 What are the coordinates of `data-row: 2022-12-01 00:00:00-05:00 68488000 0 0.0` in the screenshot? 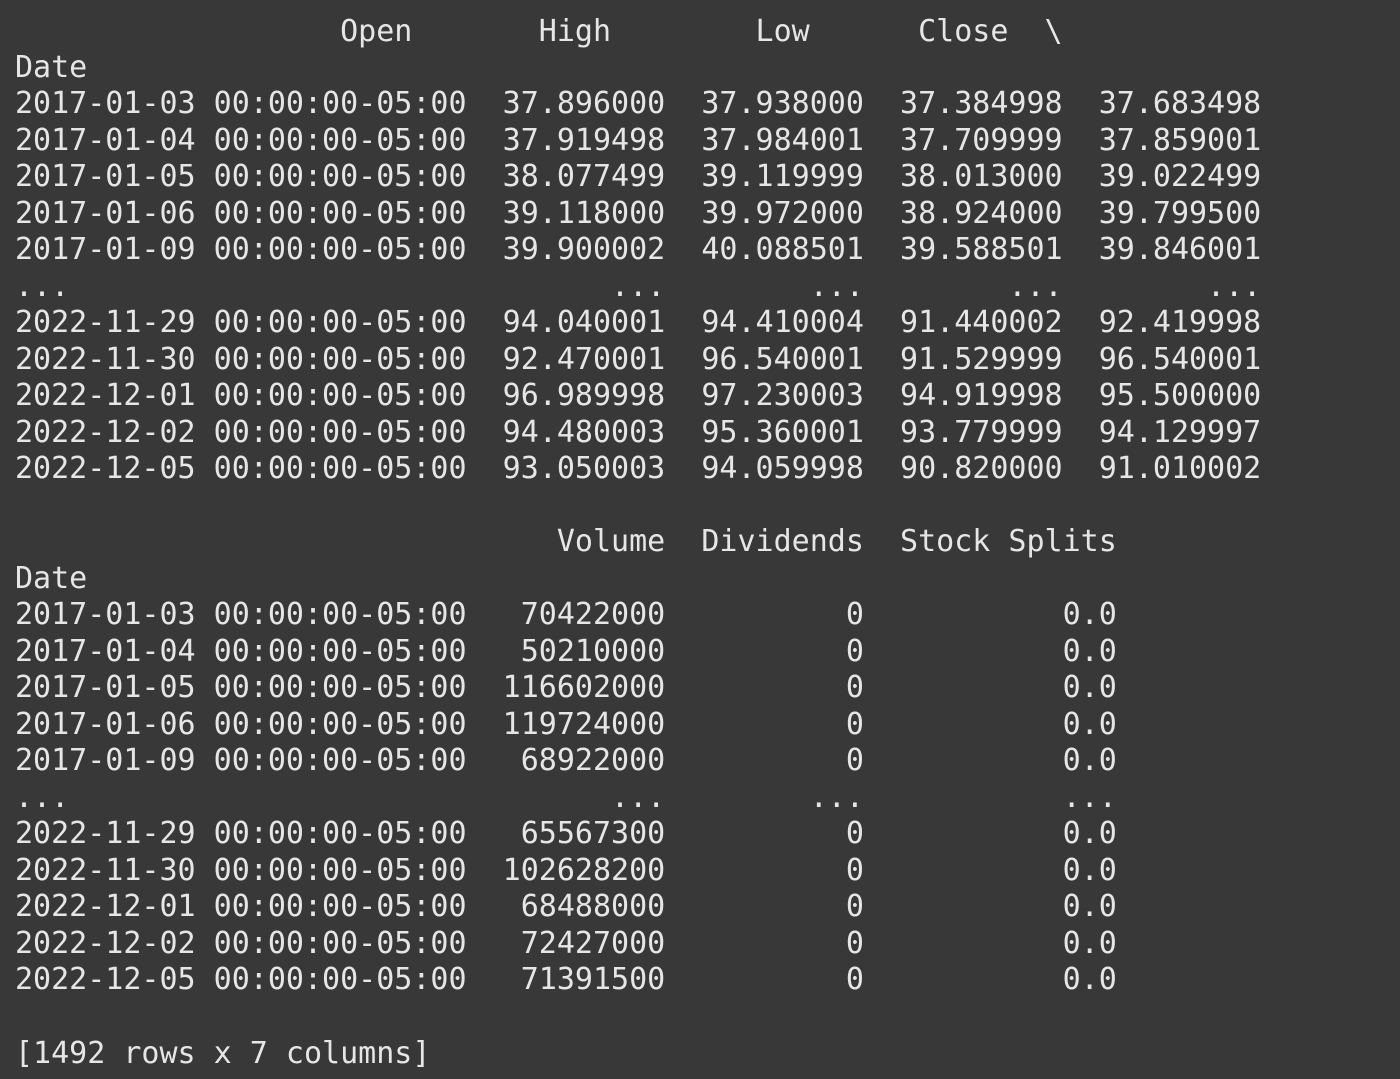 It's located at (566, 906).